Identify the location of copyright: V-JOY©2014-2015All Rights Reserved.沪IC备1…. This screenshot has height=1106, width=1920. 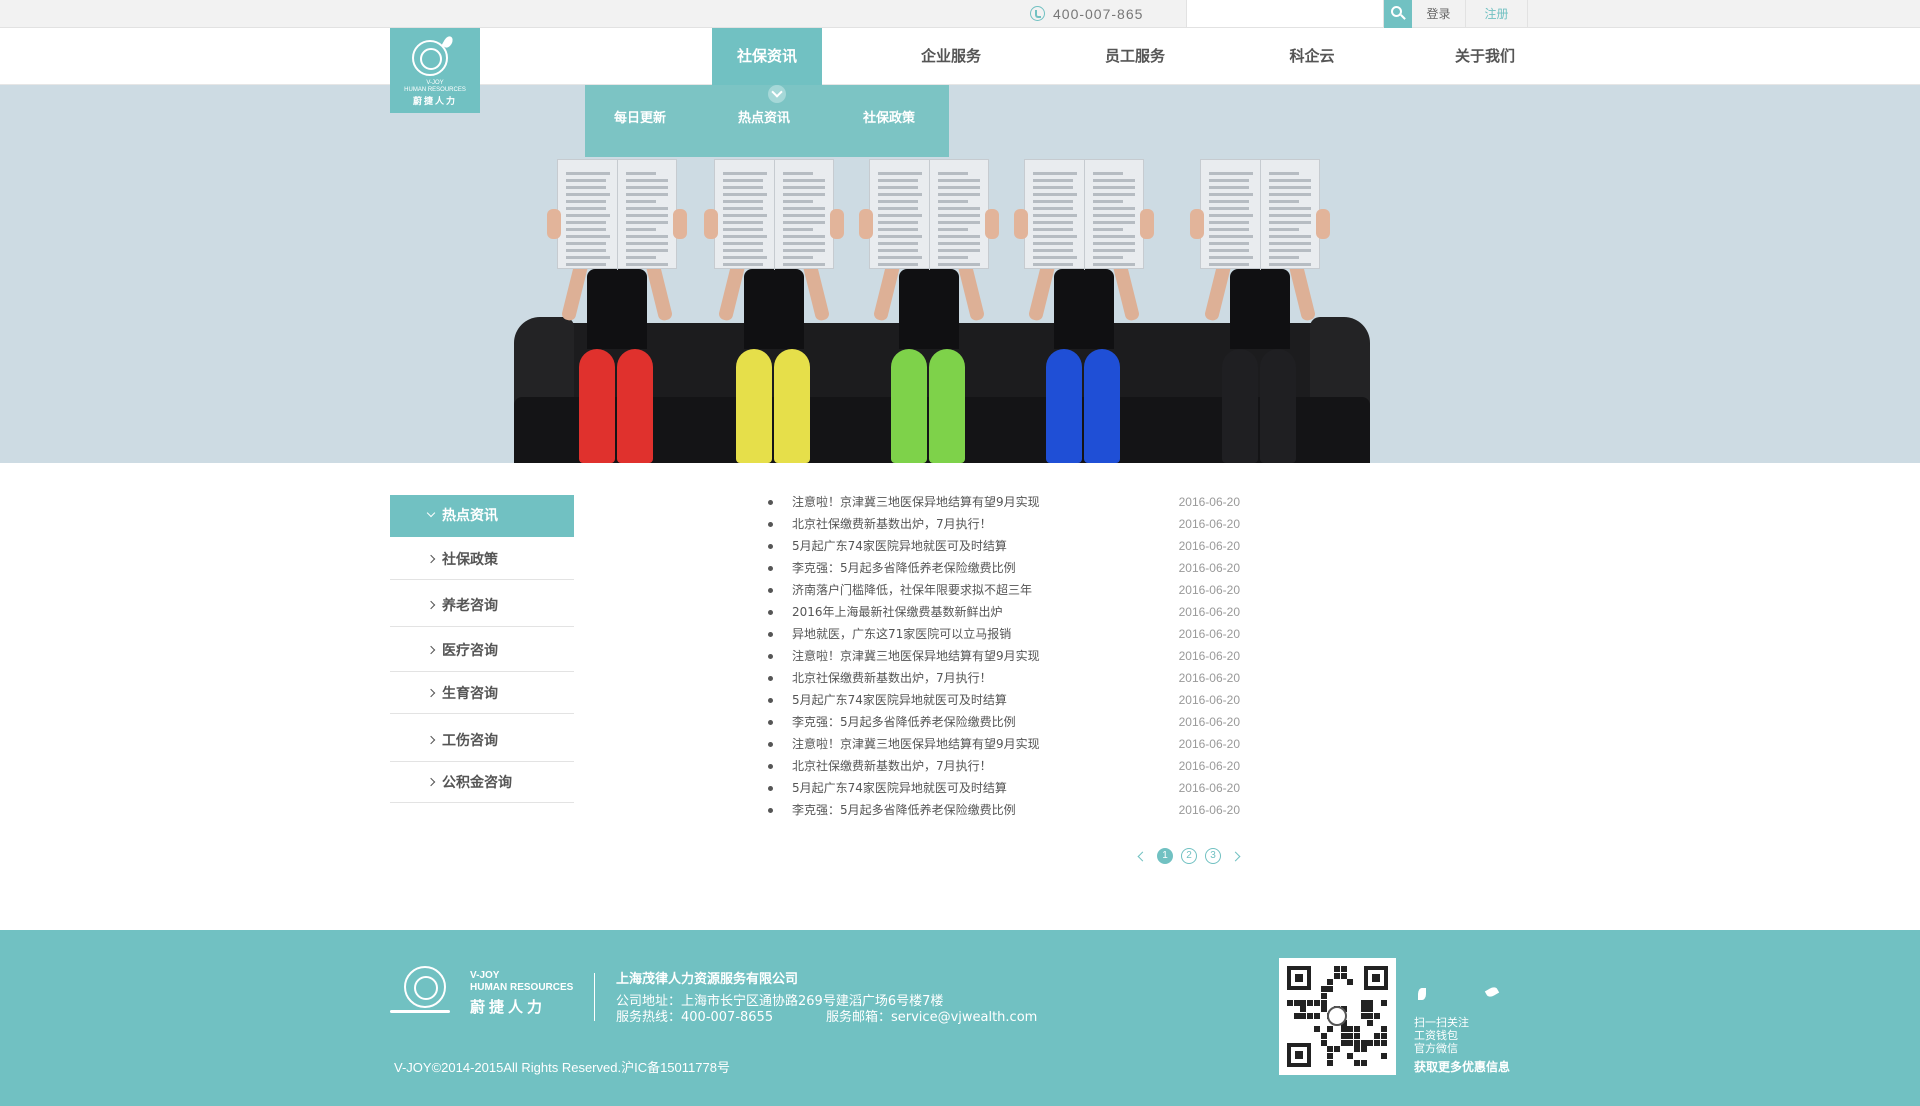
(562, 1067).